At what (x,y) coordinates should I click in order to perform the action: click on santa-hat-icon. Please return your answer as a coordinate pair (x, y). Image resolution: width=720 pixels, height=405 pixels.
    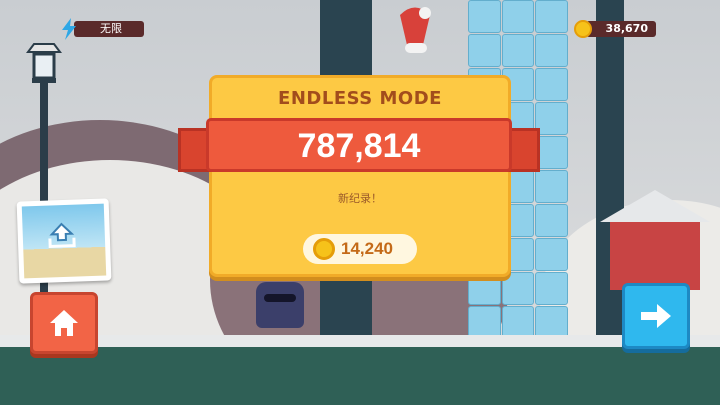
    Looking at the image, I should click on (415, 30).